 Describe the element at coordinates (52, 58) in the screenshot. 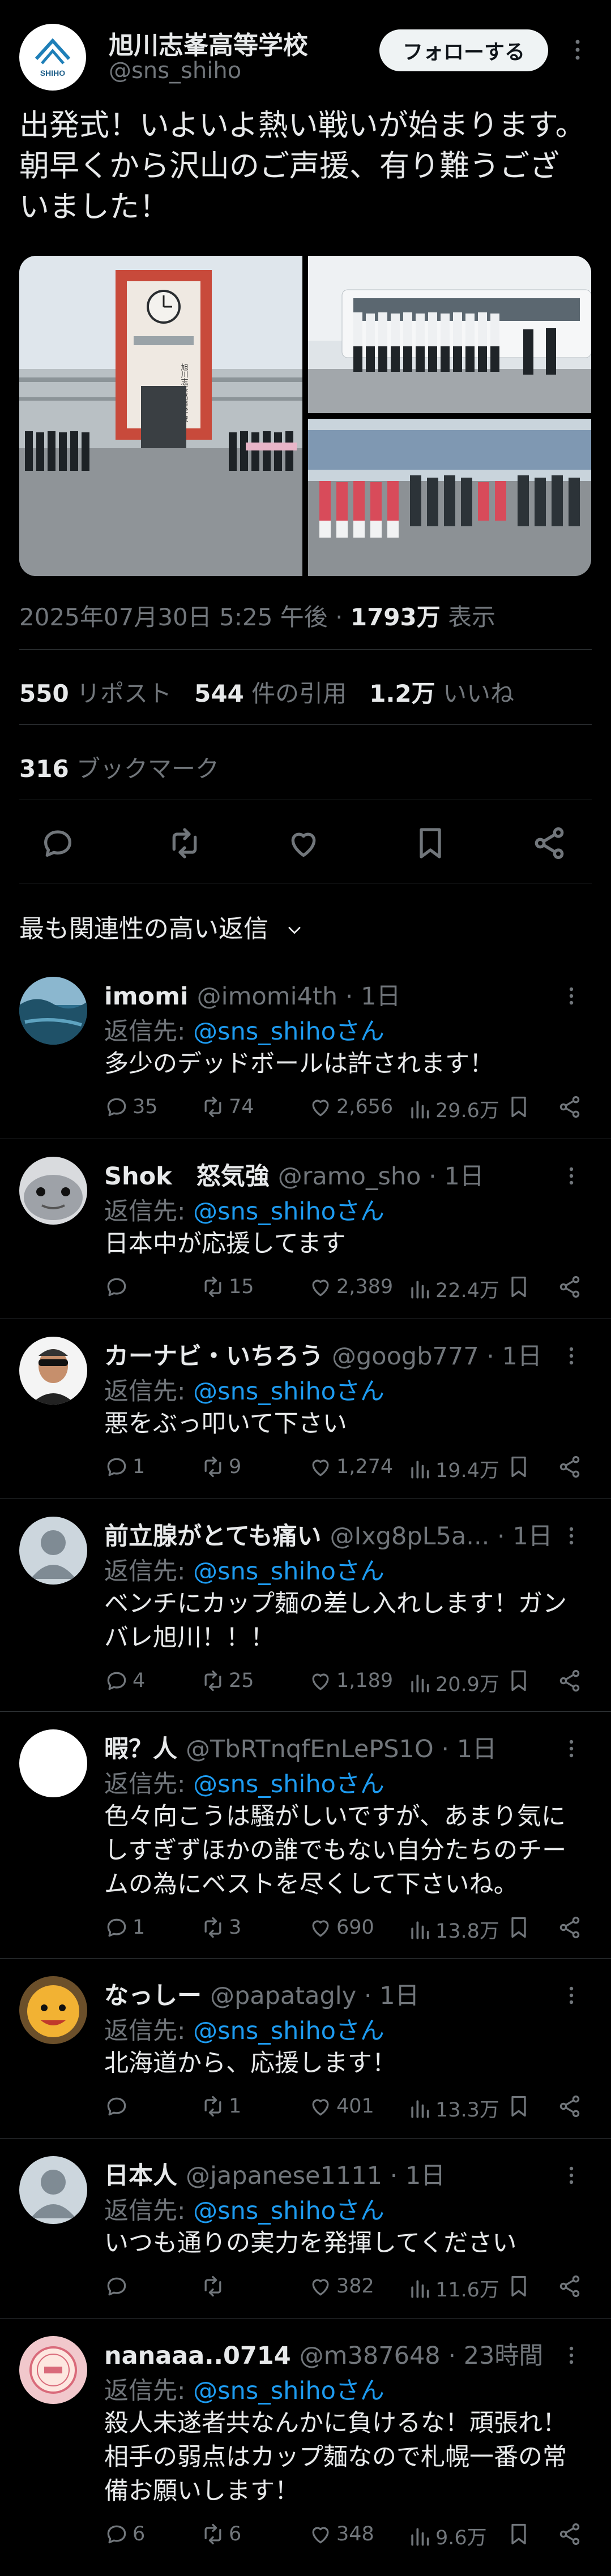

I see `author-avatar: SHIHO` at that location.